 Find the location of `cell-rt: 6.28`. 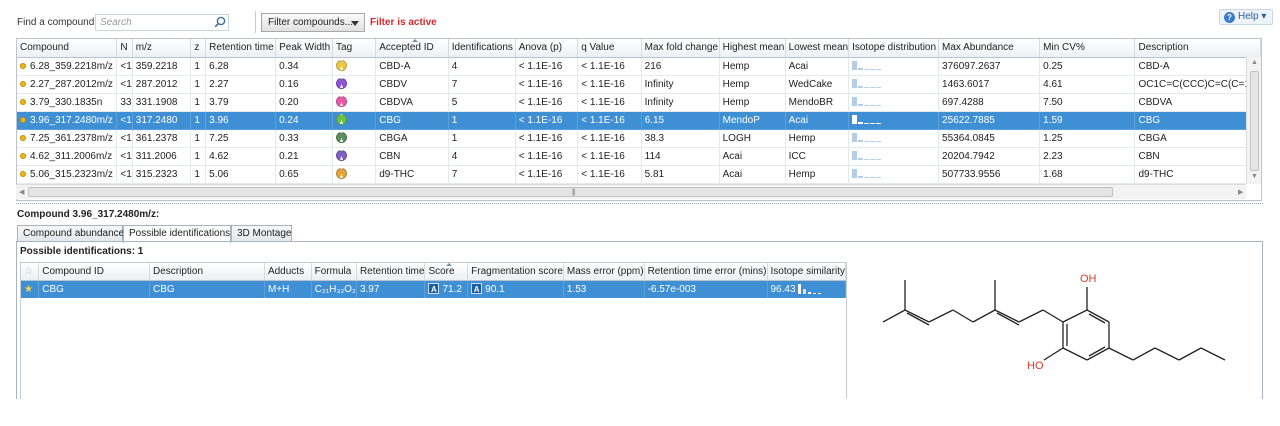

cell-rt: 6.28 is located at coordinates (241, 66).